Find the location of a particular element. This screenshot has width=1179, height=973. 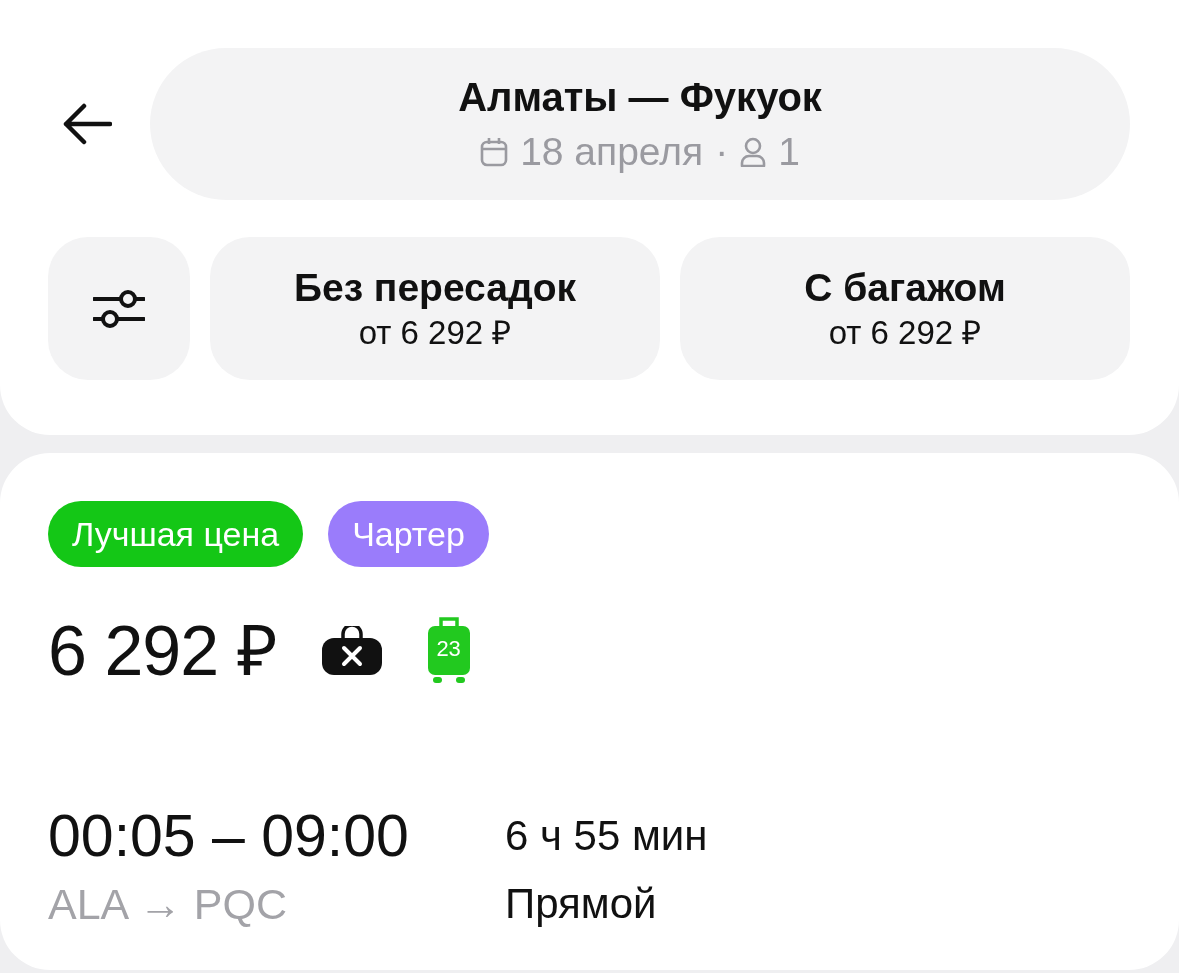

search-summary: Алматы — Фукуок 18 апреля · 1 is located at coordinates (640, 124).